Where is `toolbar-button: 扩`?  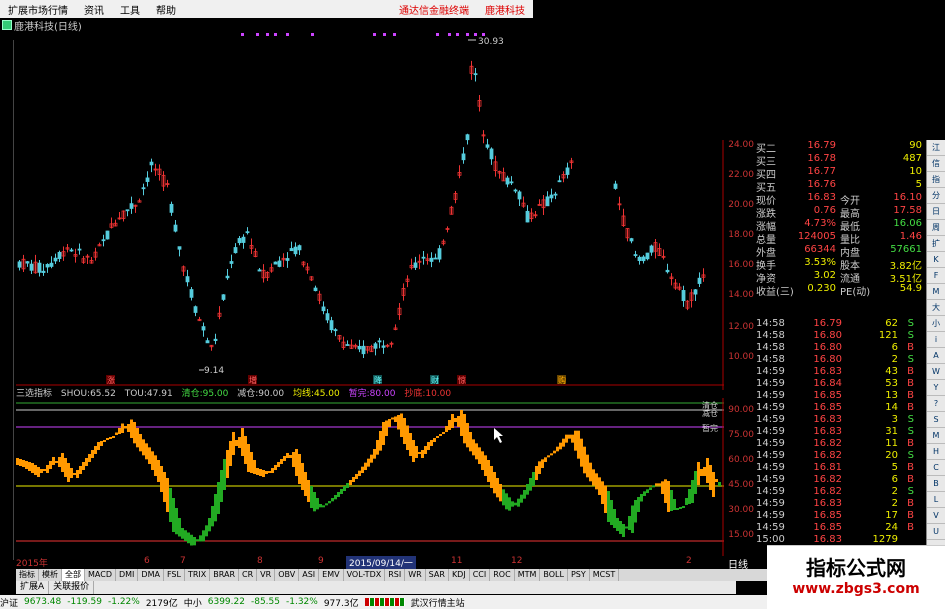
toolbar-button: 扩 is located at coordinates (936, 244).